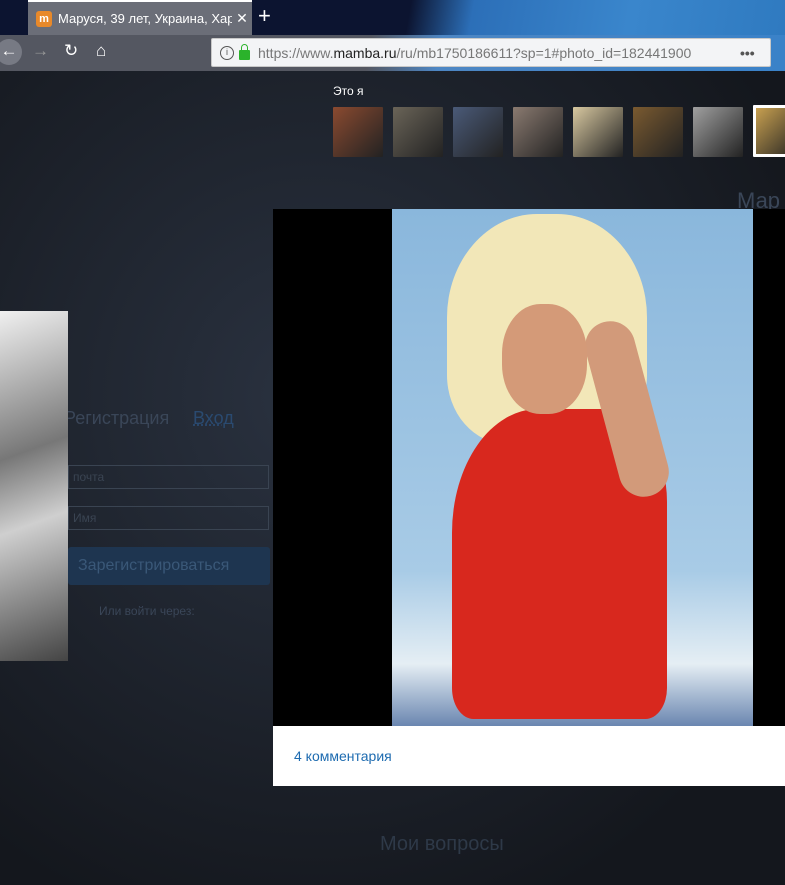 Image resolution: width=785 pixels, height=885 pixels. Describe the element at coordinates (145, 18) in the screenshot. I see `tab-title: Маруся, 39 лет, Украина, Харь` at that location.